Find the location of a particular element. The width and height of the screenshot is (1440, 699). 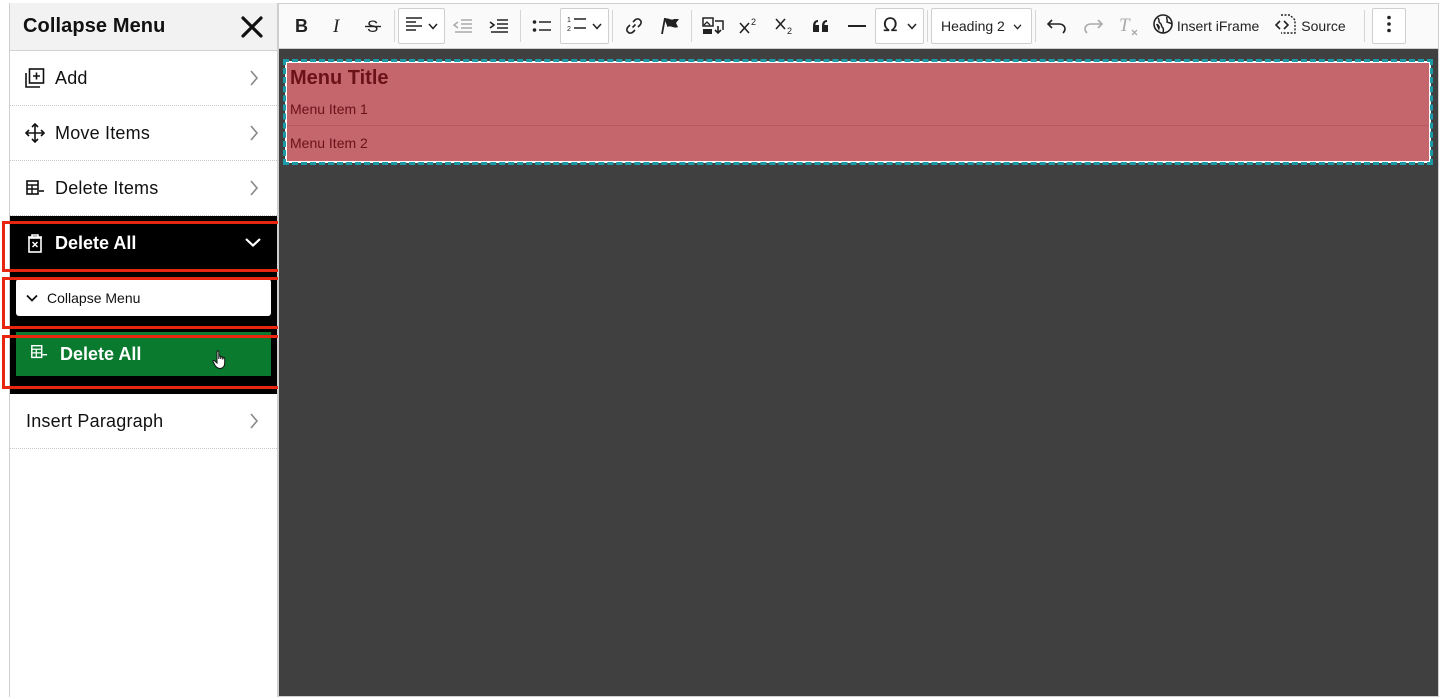

more-options-button is located at coordinates (1388, 26).